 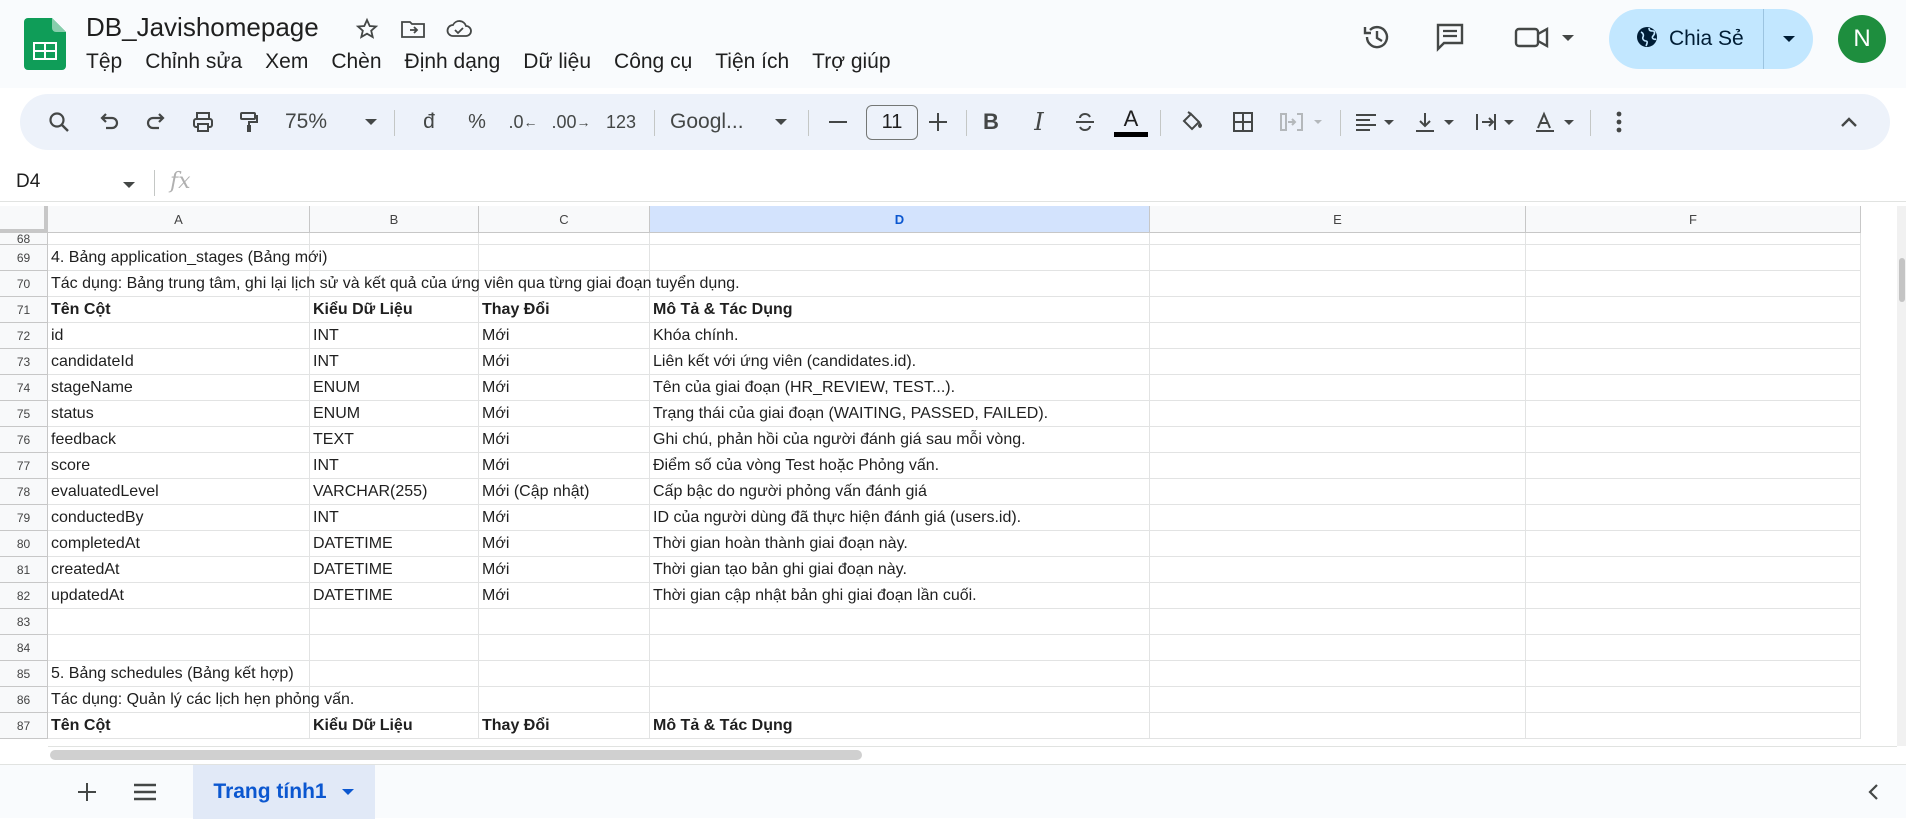 I want to click on cell: id, so click(x=179, y=336).